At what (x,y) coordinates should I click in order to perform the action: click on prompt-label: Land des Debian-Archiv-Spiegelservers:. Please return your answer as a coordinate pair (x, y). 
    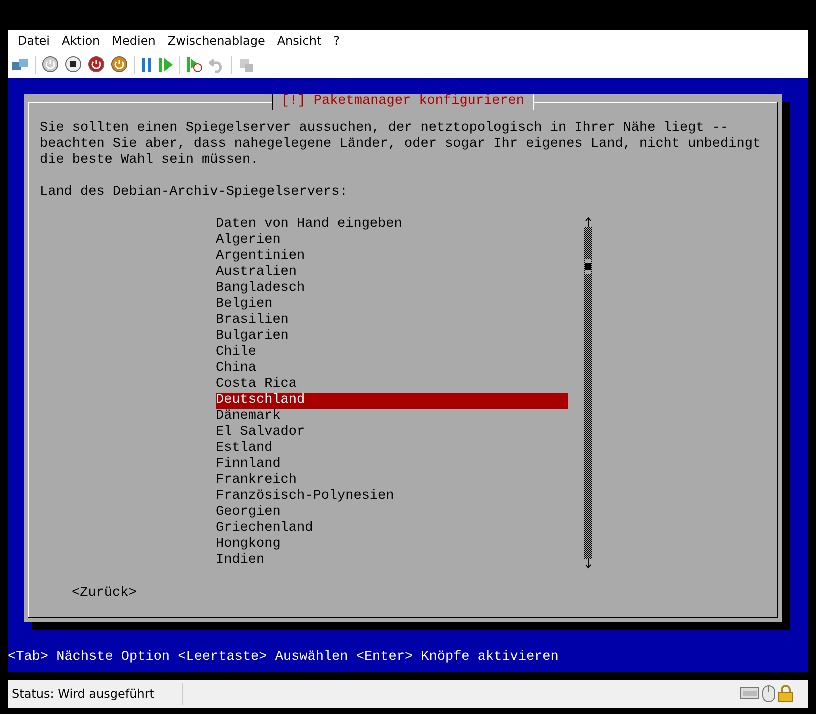
    Looking at the image, I should click on (194, 193).